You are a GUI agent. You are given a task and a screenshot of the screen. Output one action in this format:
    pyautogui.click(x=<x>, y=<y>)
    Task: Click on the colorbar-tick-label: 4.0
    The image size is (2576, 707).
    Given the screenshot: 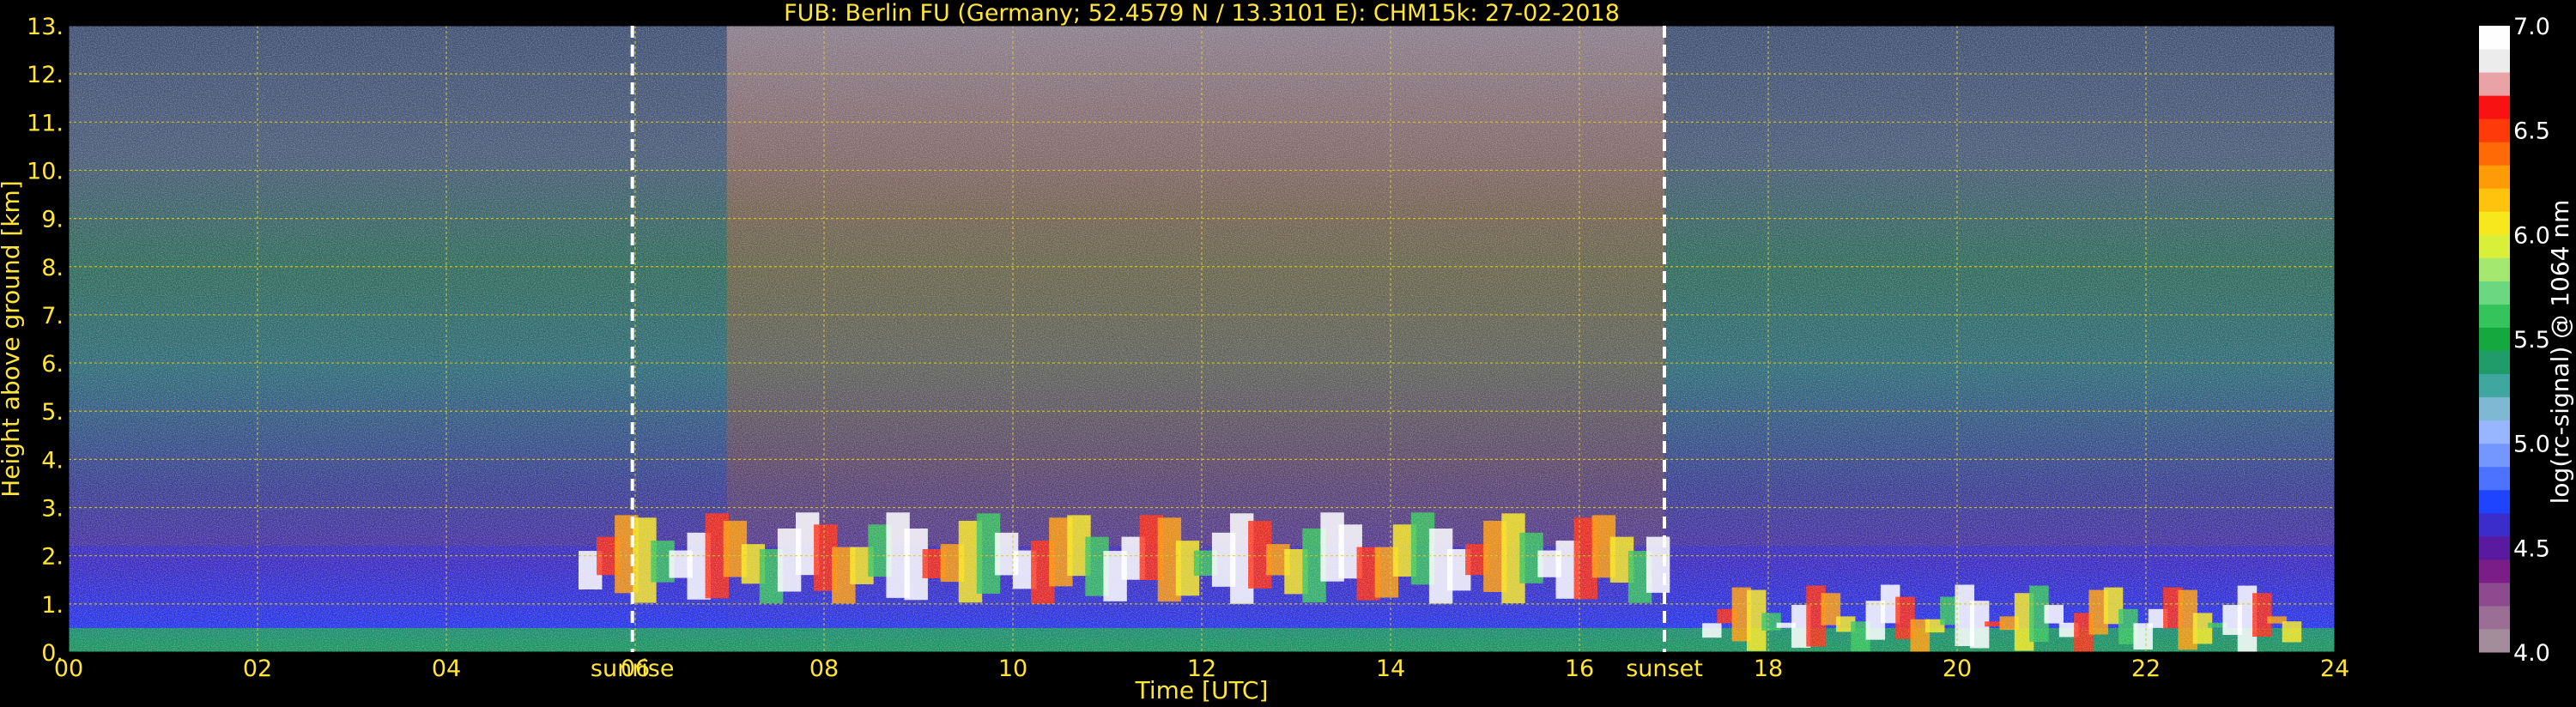 What is the action you would take?
    pyautogui.click(x=2531, y=653)
    